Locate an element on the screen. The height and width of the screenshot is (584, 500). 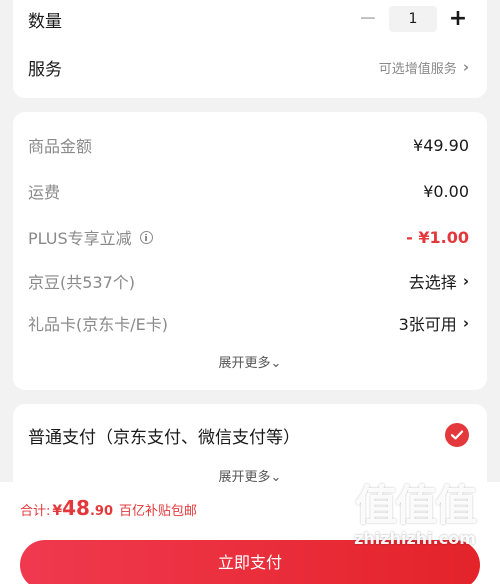
order-total: 合计: ¥ 48 .90 百亿补贴包邮 is located at coordinates (108, 508).